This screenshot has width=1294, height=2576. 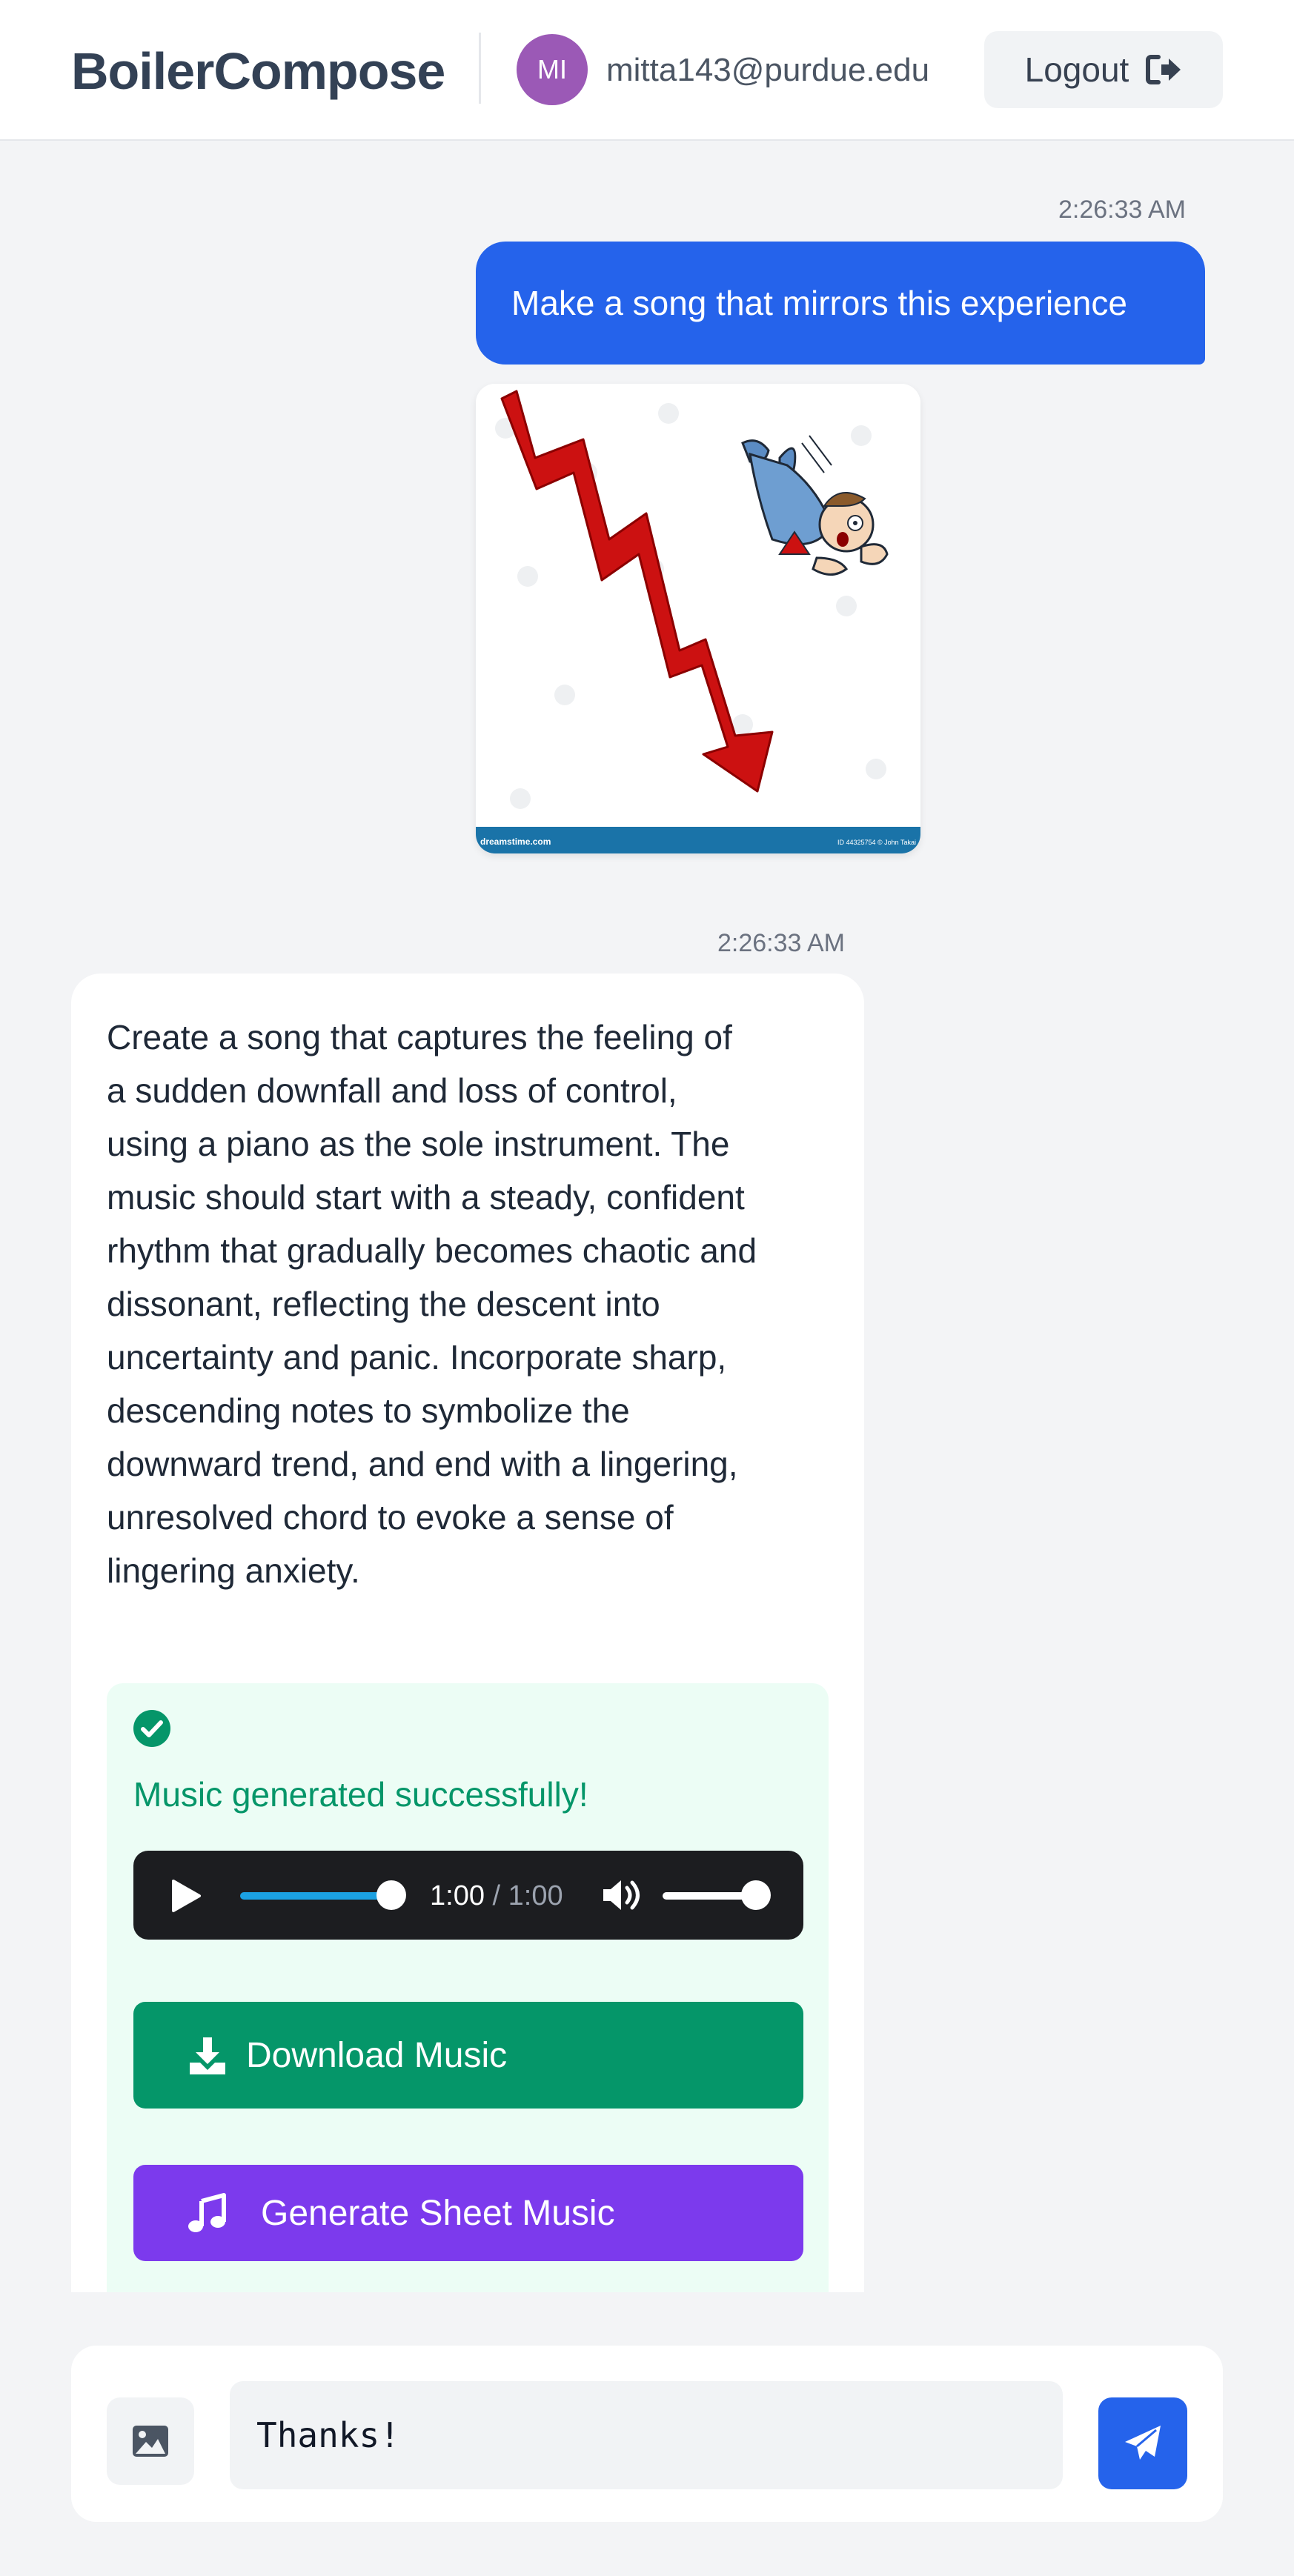 I want to click on attach-image-button, so click(x=150, y=2441).